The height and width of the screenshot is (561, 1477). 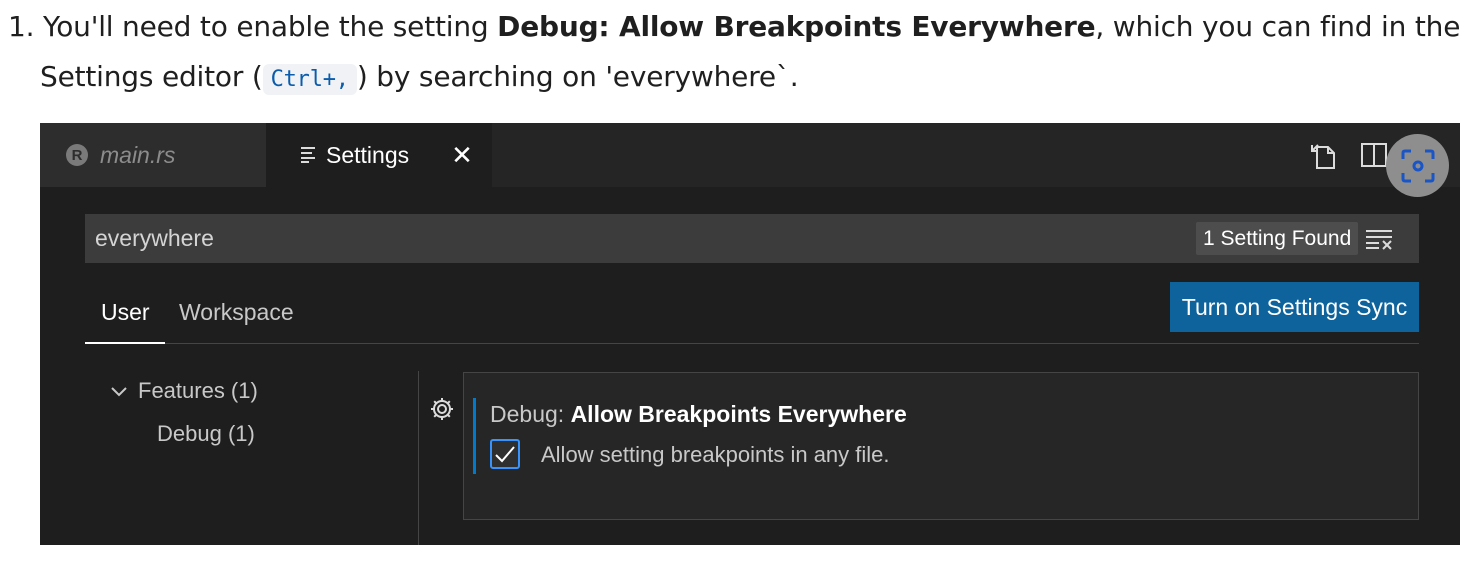 I want to click on toc-item-features: Features (1), so click(x=184, y=391).